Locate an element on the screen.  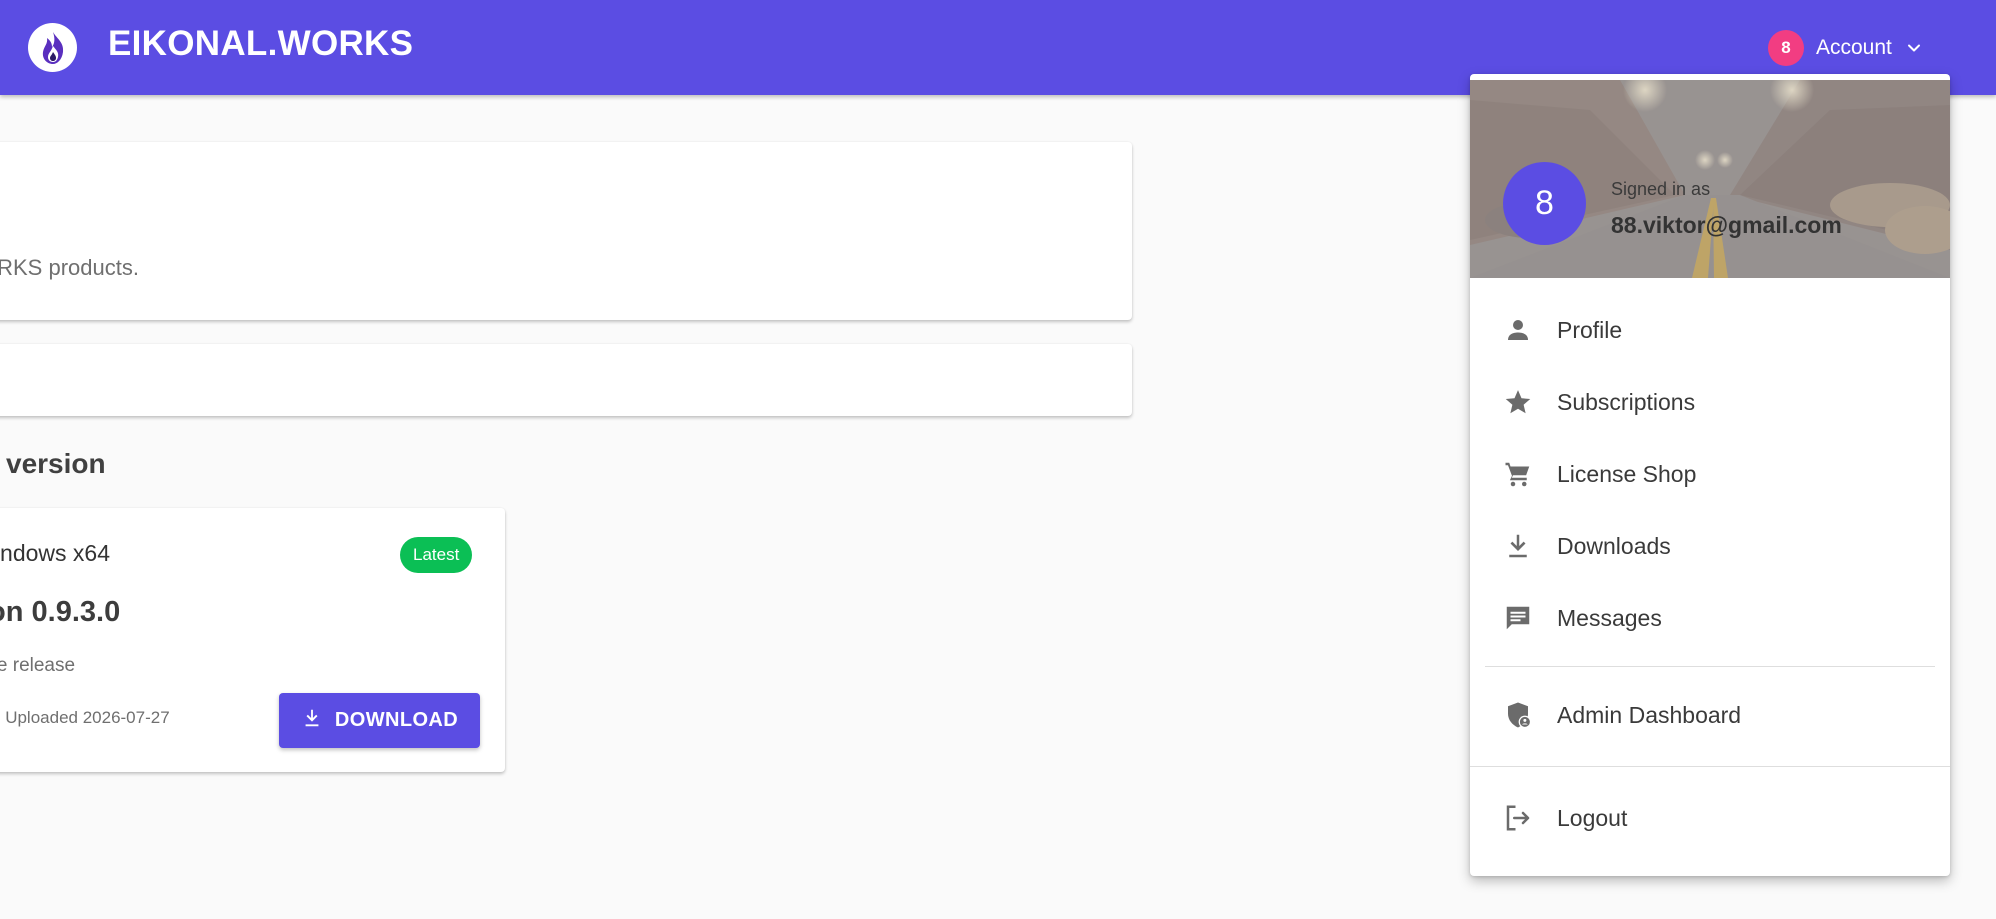
avatar: 8 is located at coordinates (1544, 203).